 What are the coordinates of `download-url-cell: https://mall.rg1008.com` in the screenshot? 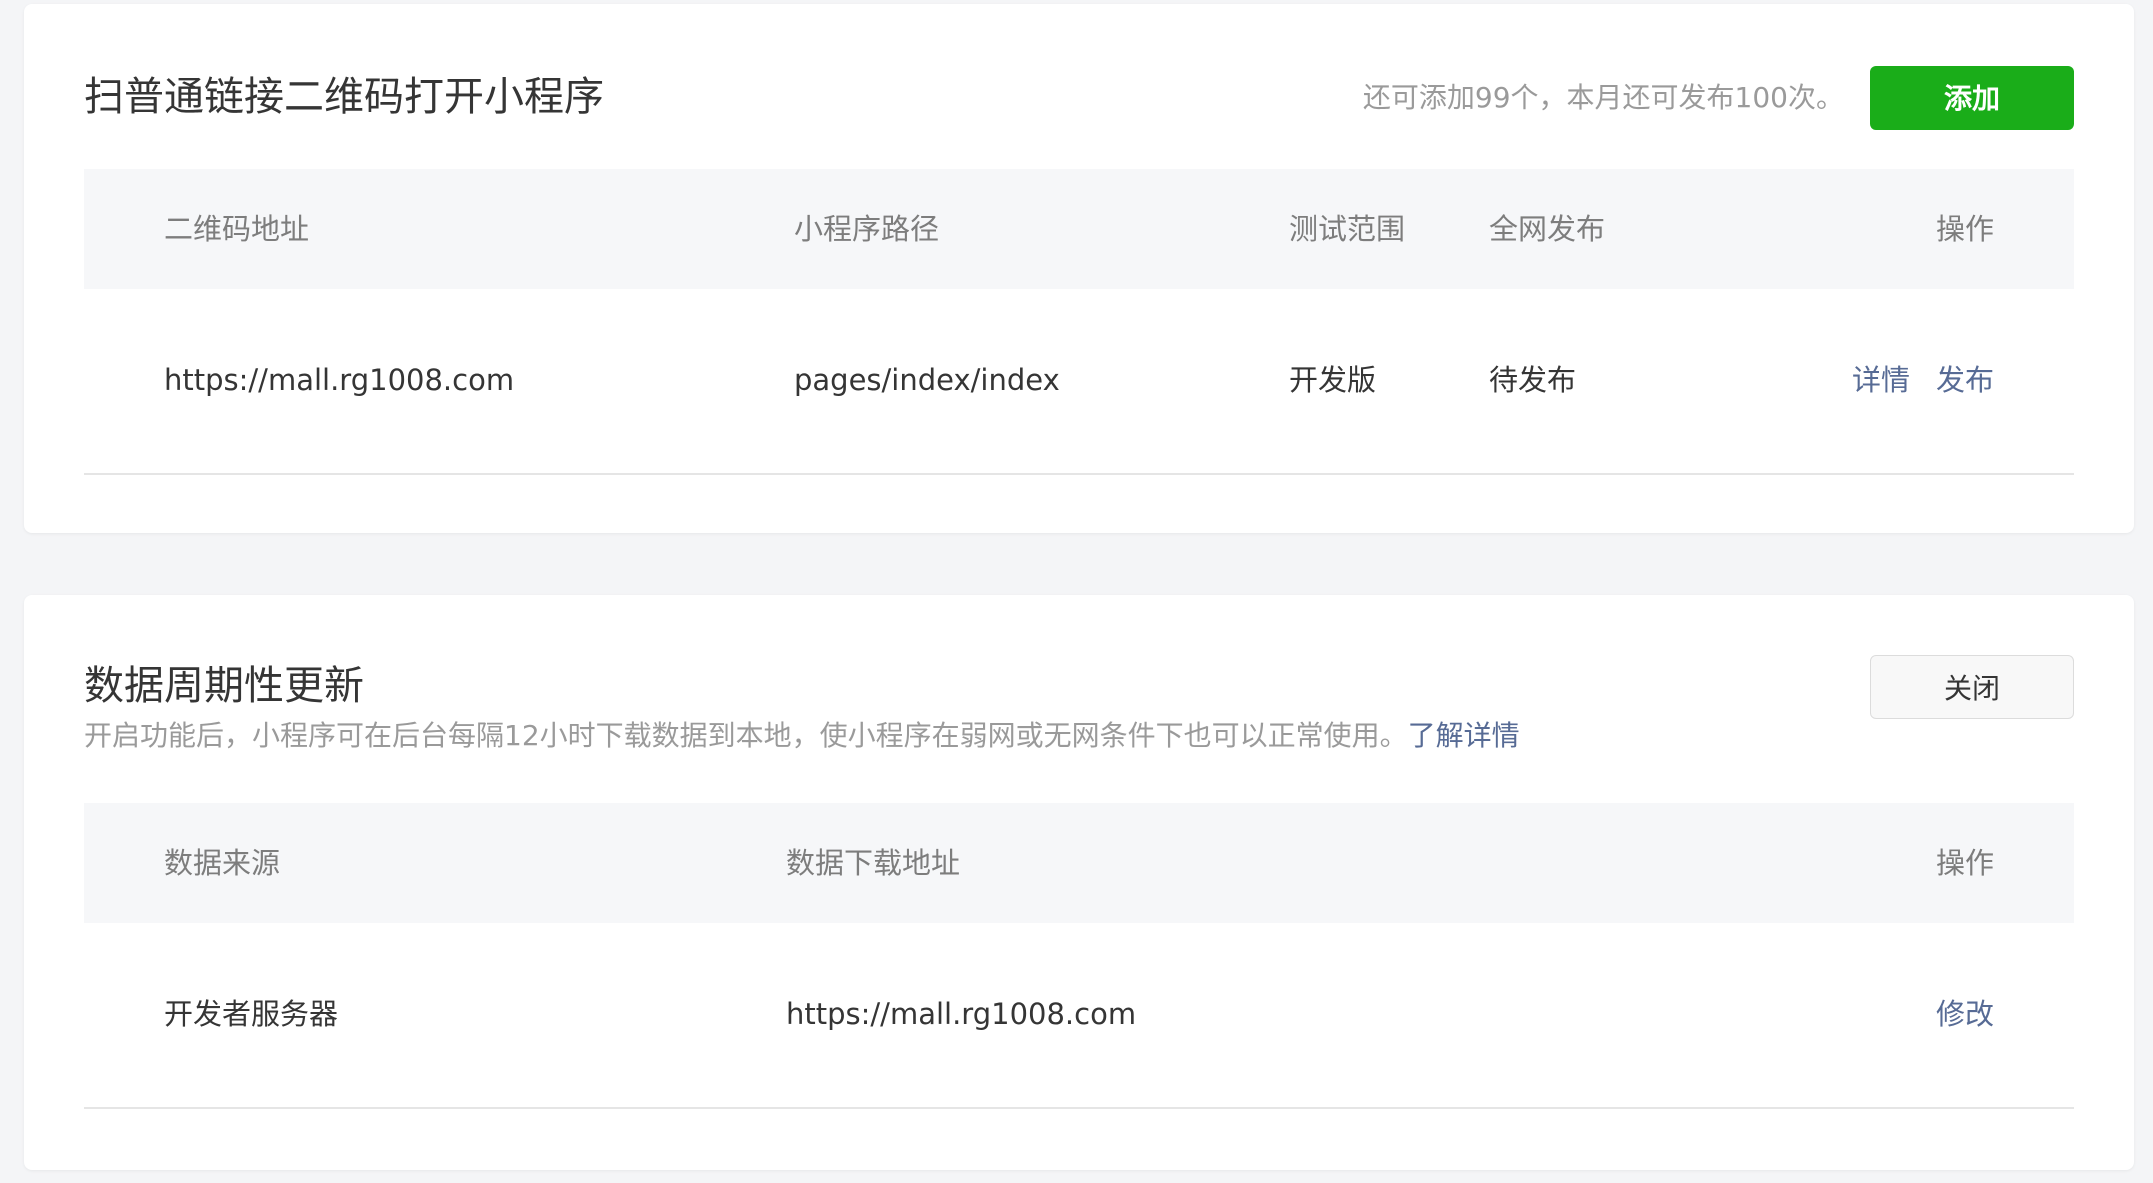 It's located at (961, 1014).